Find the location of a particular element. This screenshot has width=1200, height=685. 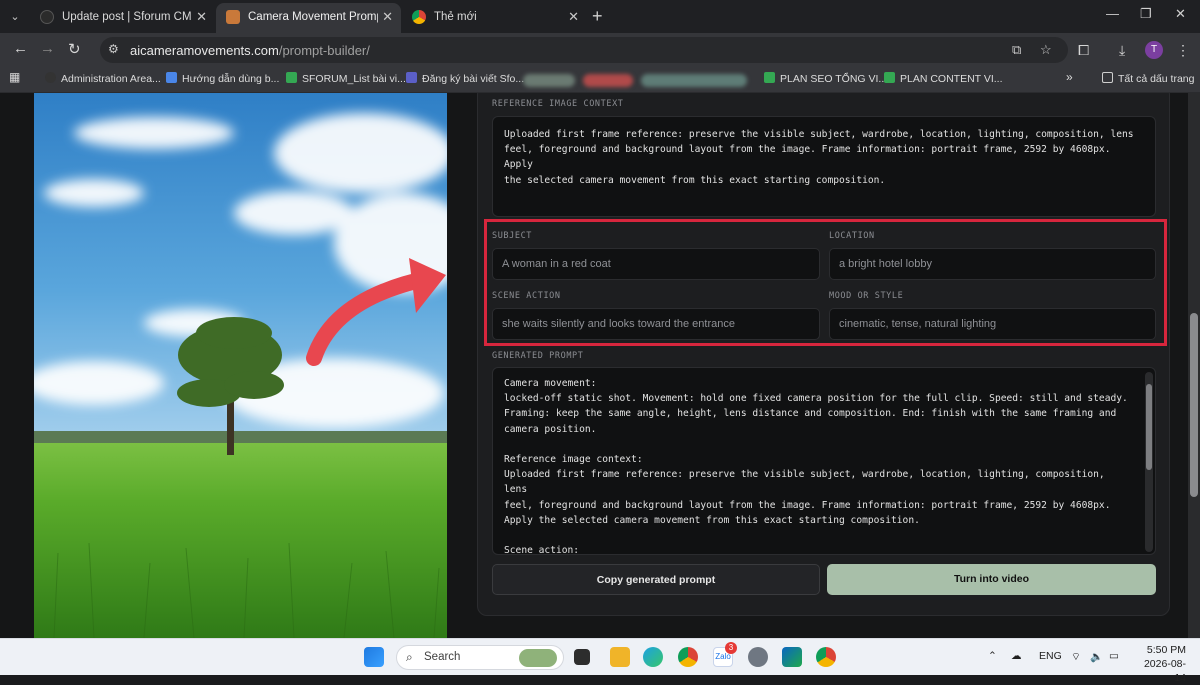

search-highlight-icon is located at coordinates (538, 658).